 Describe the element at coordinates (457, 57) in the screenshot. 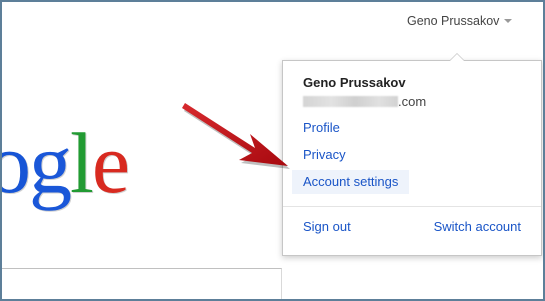

I see `menu-notch` at that location.